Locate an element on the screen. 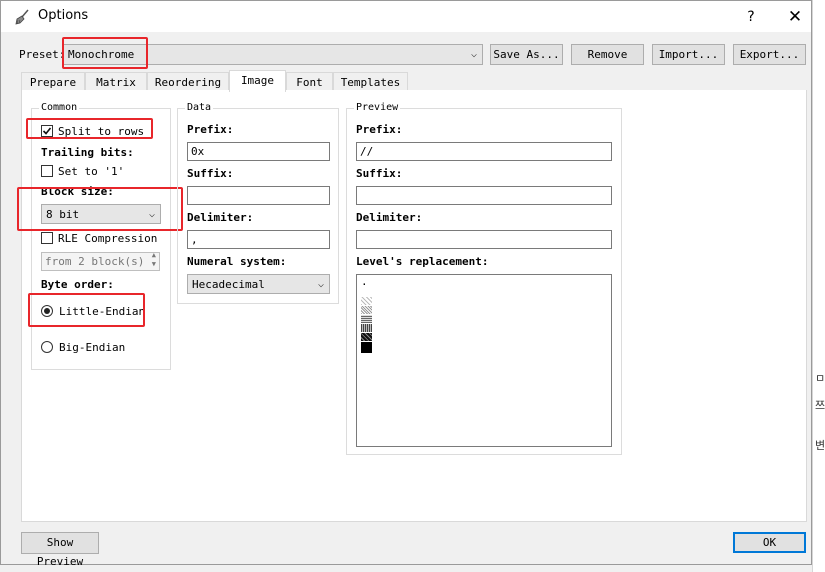 The image size is (825, 572). remove-button: Remove is located at coordinates (607, 54).